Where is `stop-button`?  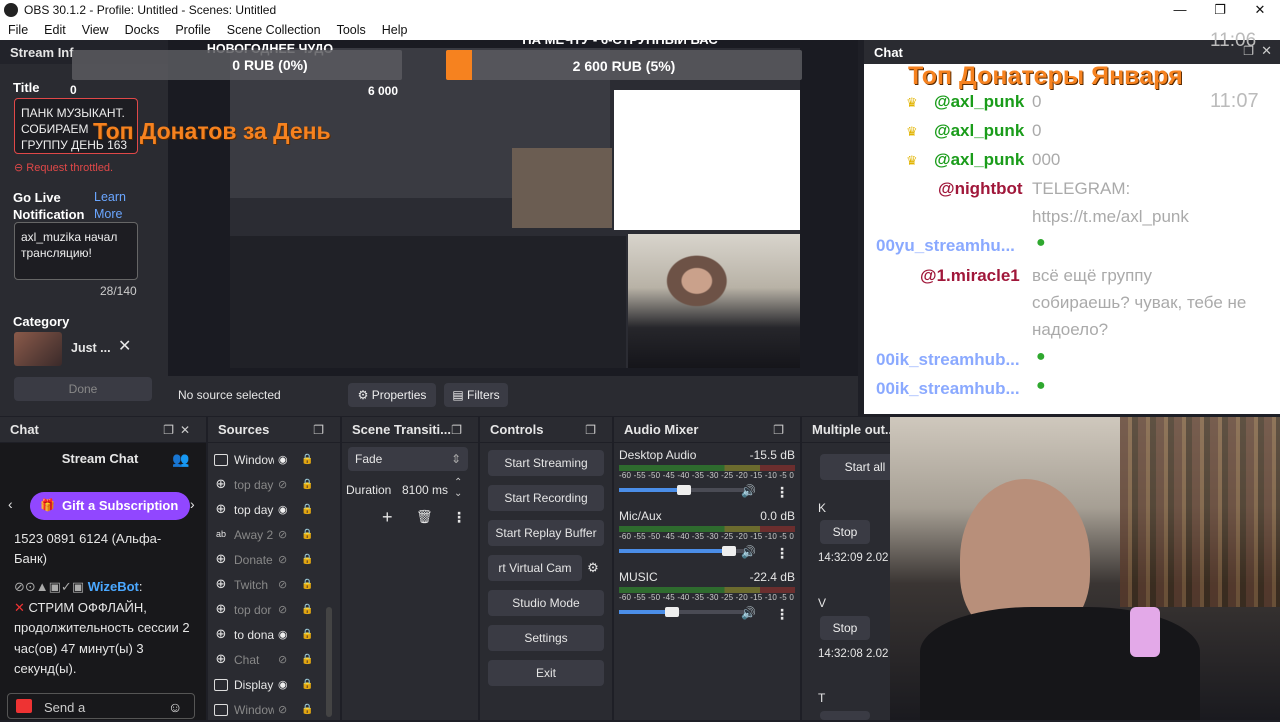 stop-button is located at coordinates (845, 715).